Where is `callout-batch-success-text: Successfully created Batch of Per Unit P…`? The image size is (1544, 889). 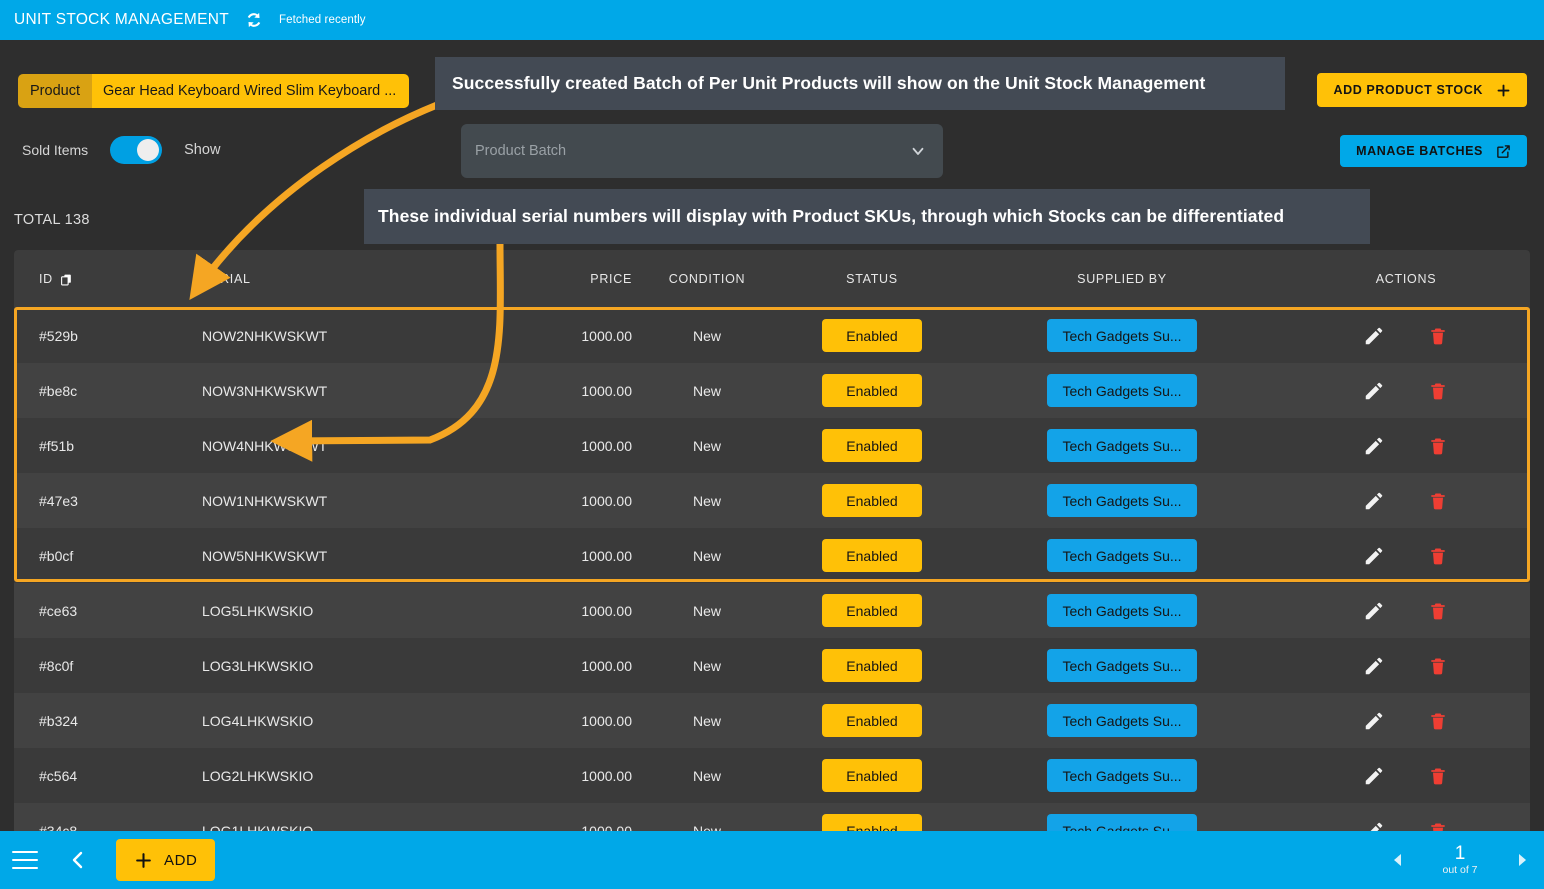
callout-batch-success-text: Successfully created Batch of Per Unit P… is located at coordinates (829, 83).